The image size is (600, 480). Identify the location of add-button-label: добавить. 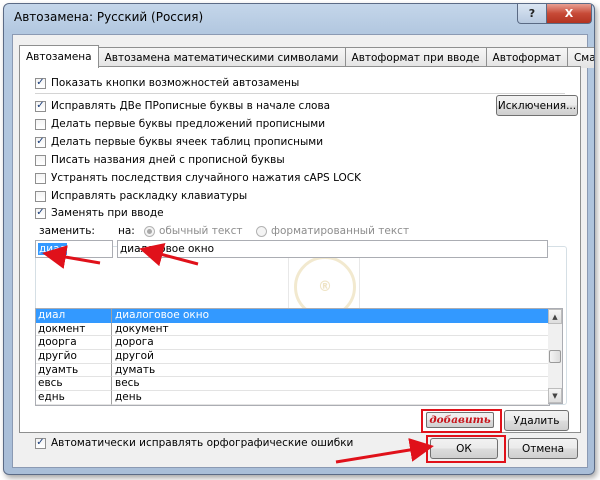
(460, 420).